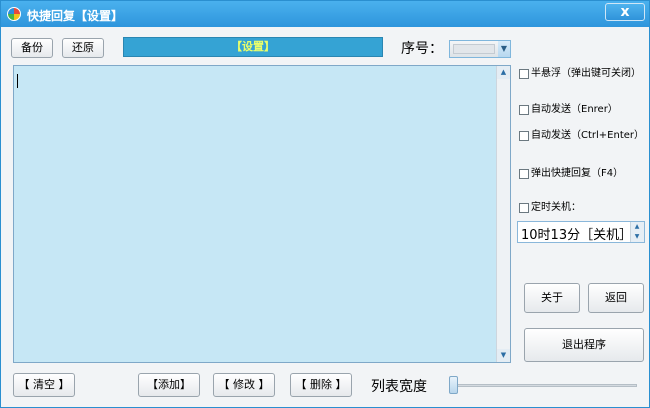 The image size is (650, 408). What do you see at coordinates (169, 385) in the screenshot?
I see `add-button: 【添加】` at bounding box center [169, 385].